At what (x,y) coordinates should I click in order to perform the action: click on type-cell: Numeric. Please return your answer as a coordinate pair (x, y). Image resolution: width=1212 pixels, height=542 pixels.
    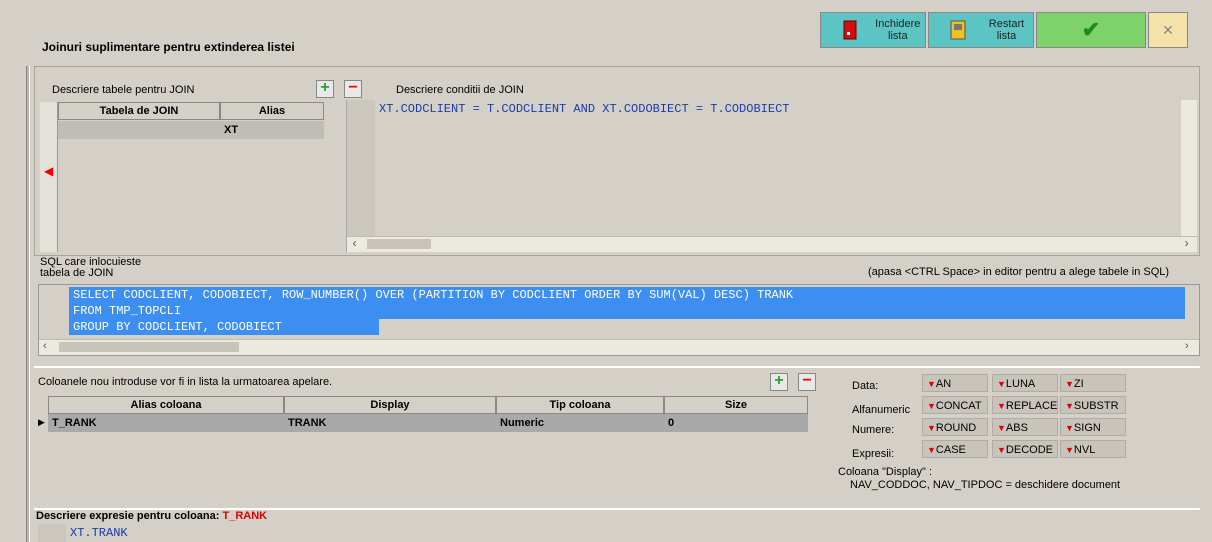
    Looking at the image, I should click on (580, 423).